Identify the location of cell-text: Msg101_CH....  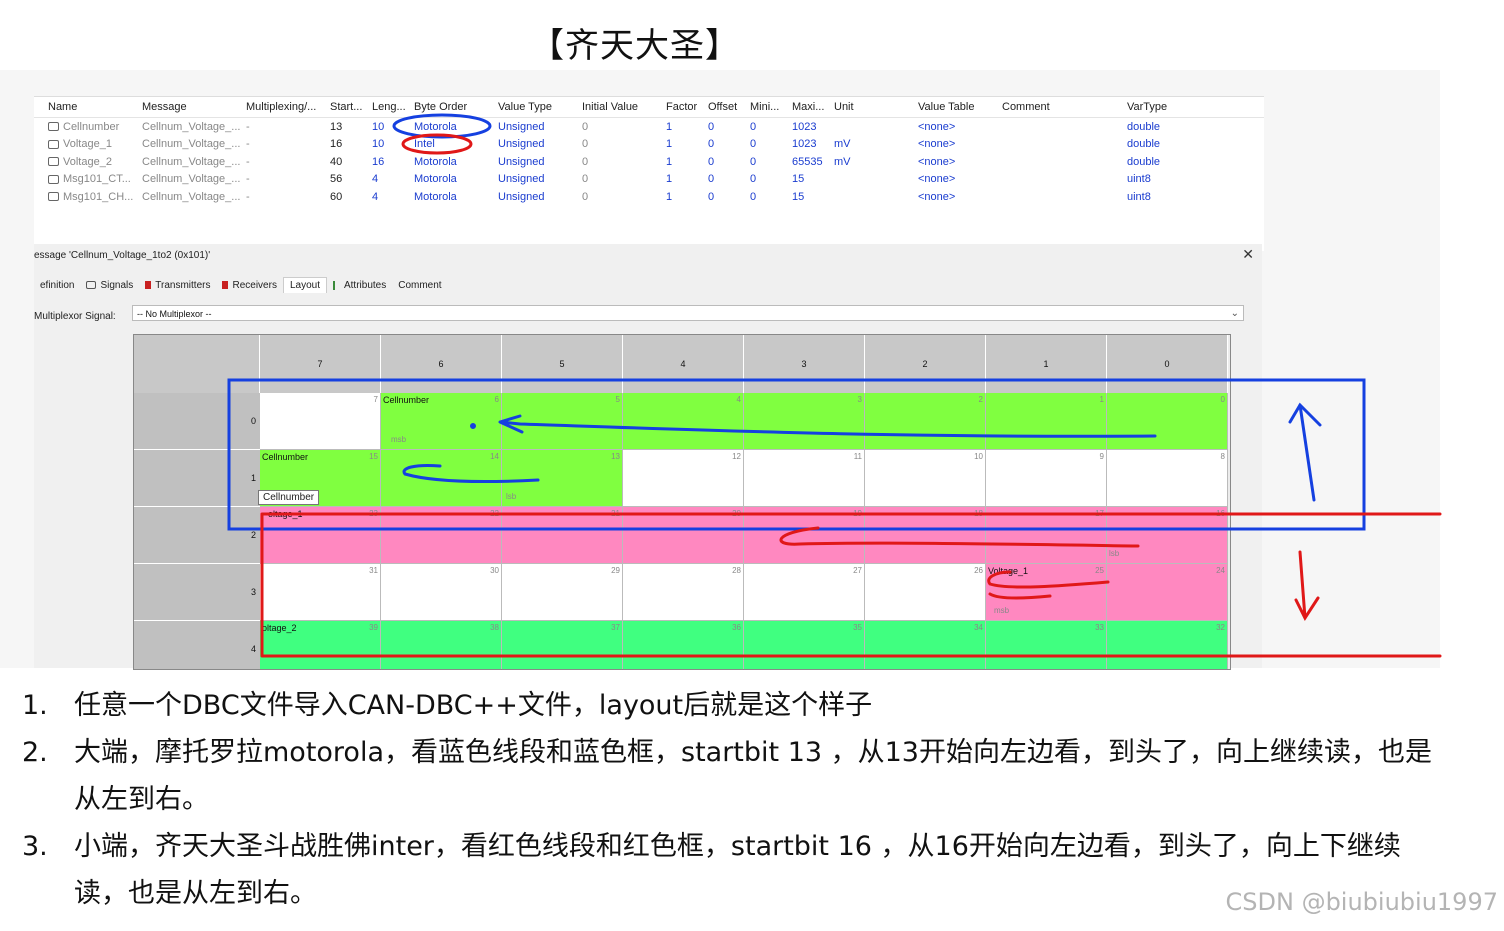
(98, 196).